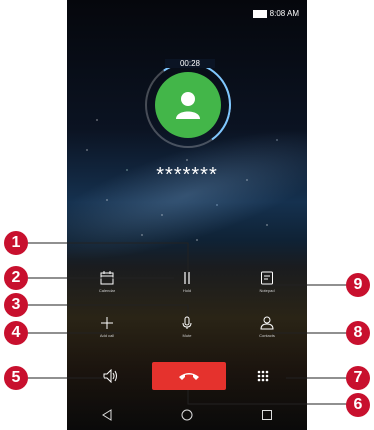  Describe the element at coordinates (358, 405) in the screenshot. I see `callout-6: 6` at that location.